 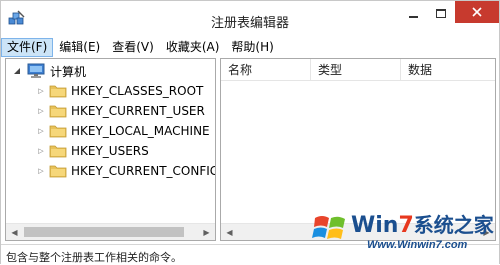 I want to click on site-watermark: Win7系统之家 Www.Winwin7.com, so click(x=404, y=234).